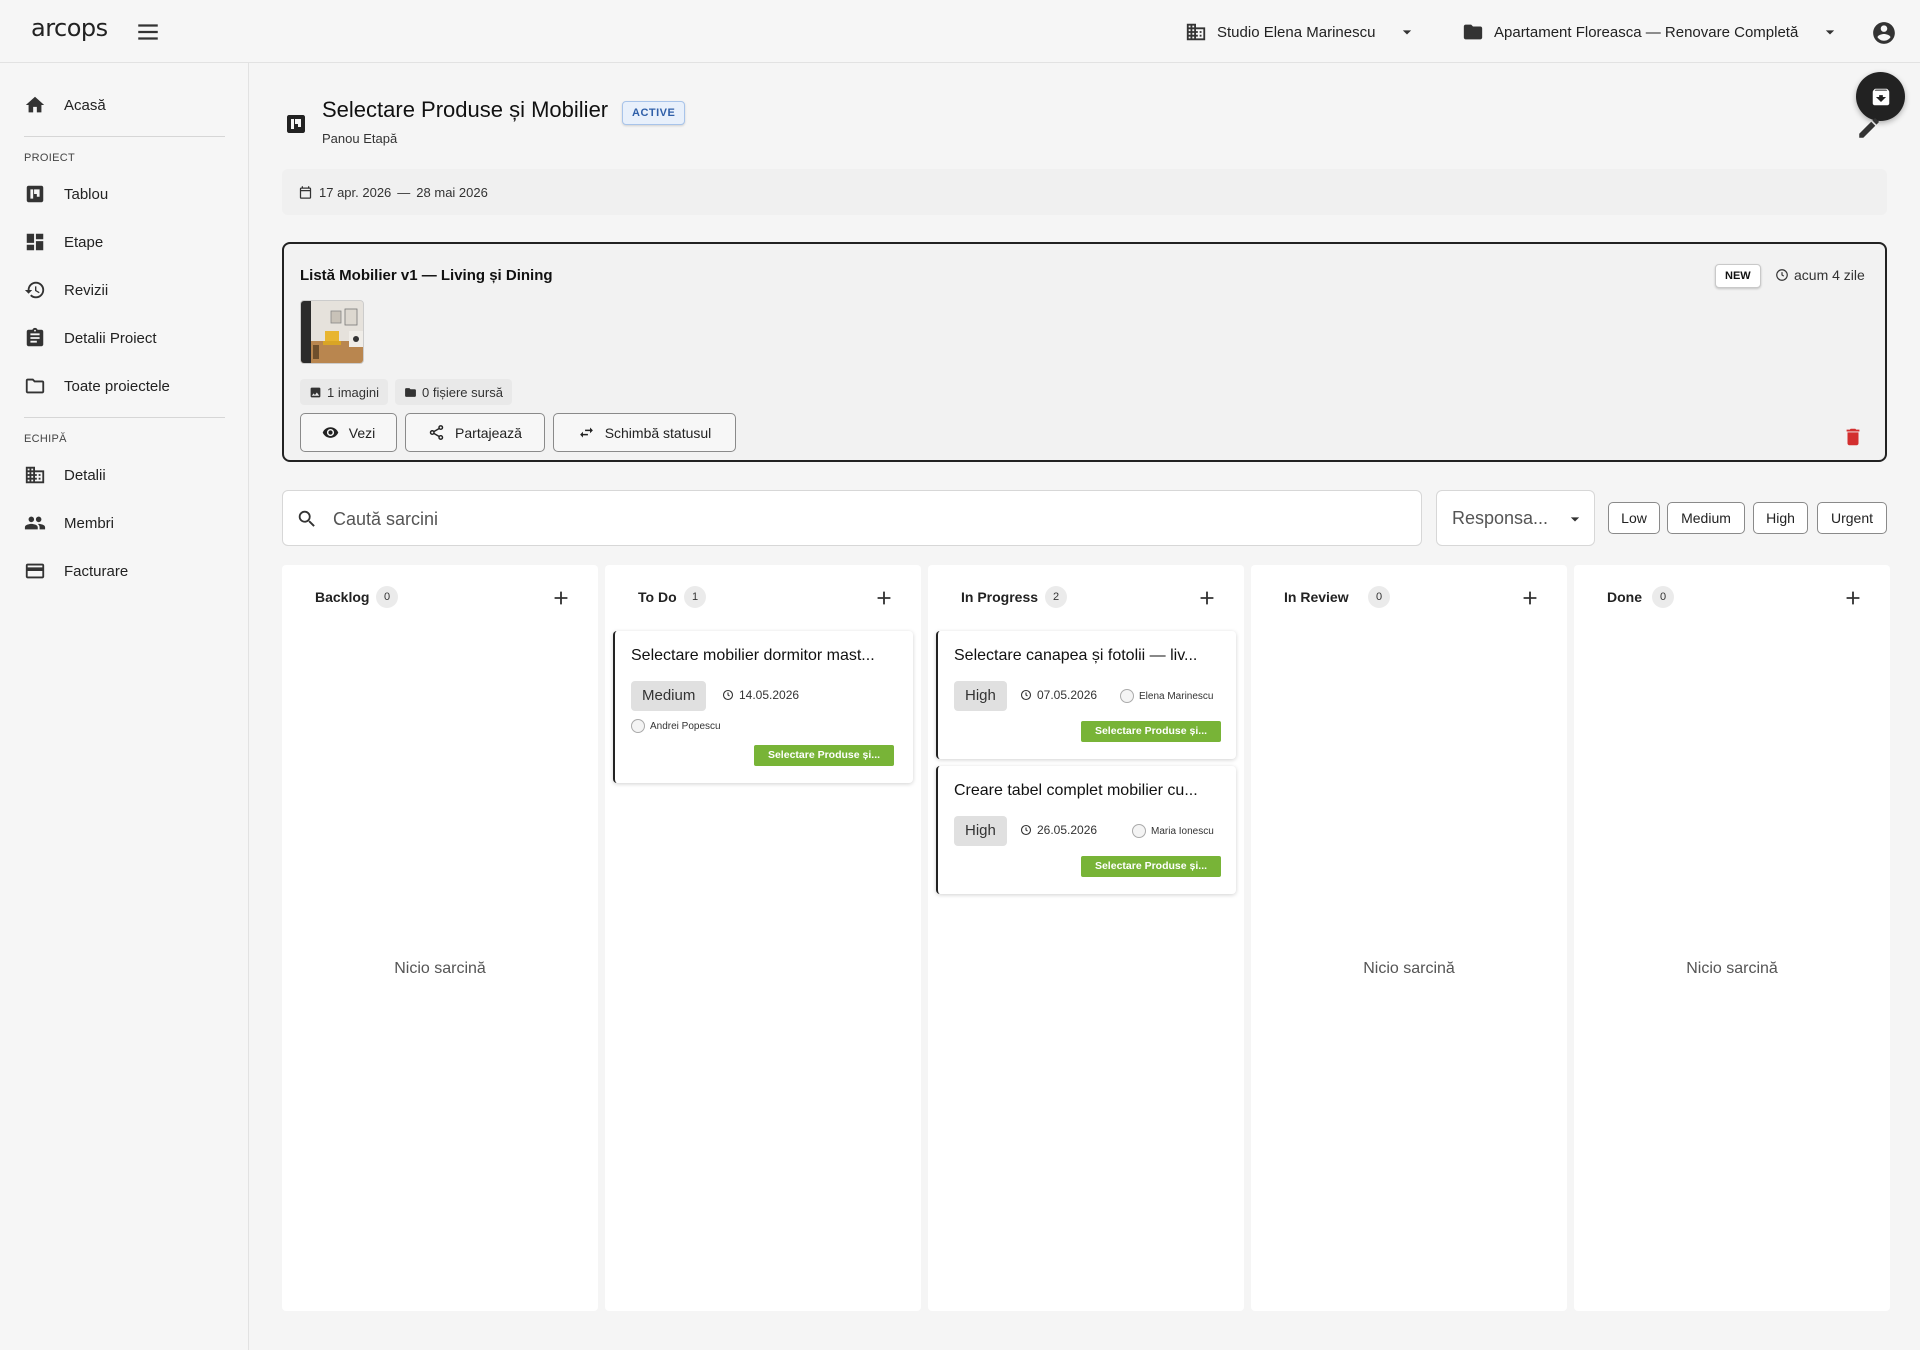 This screenshot has width=1920, height=1350. I want to click on history-icon, so click(35, 290).